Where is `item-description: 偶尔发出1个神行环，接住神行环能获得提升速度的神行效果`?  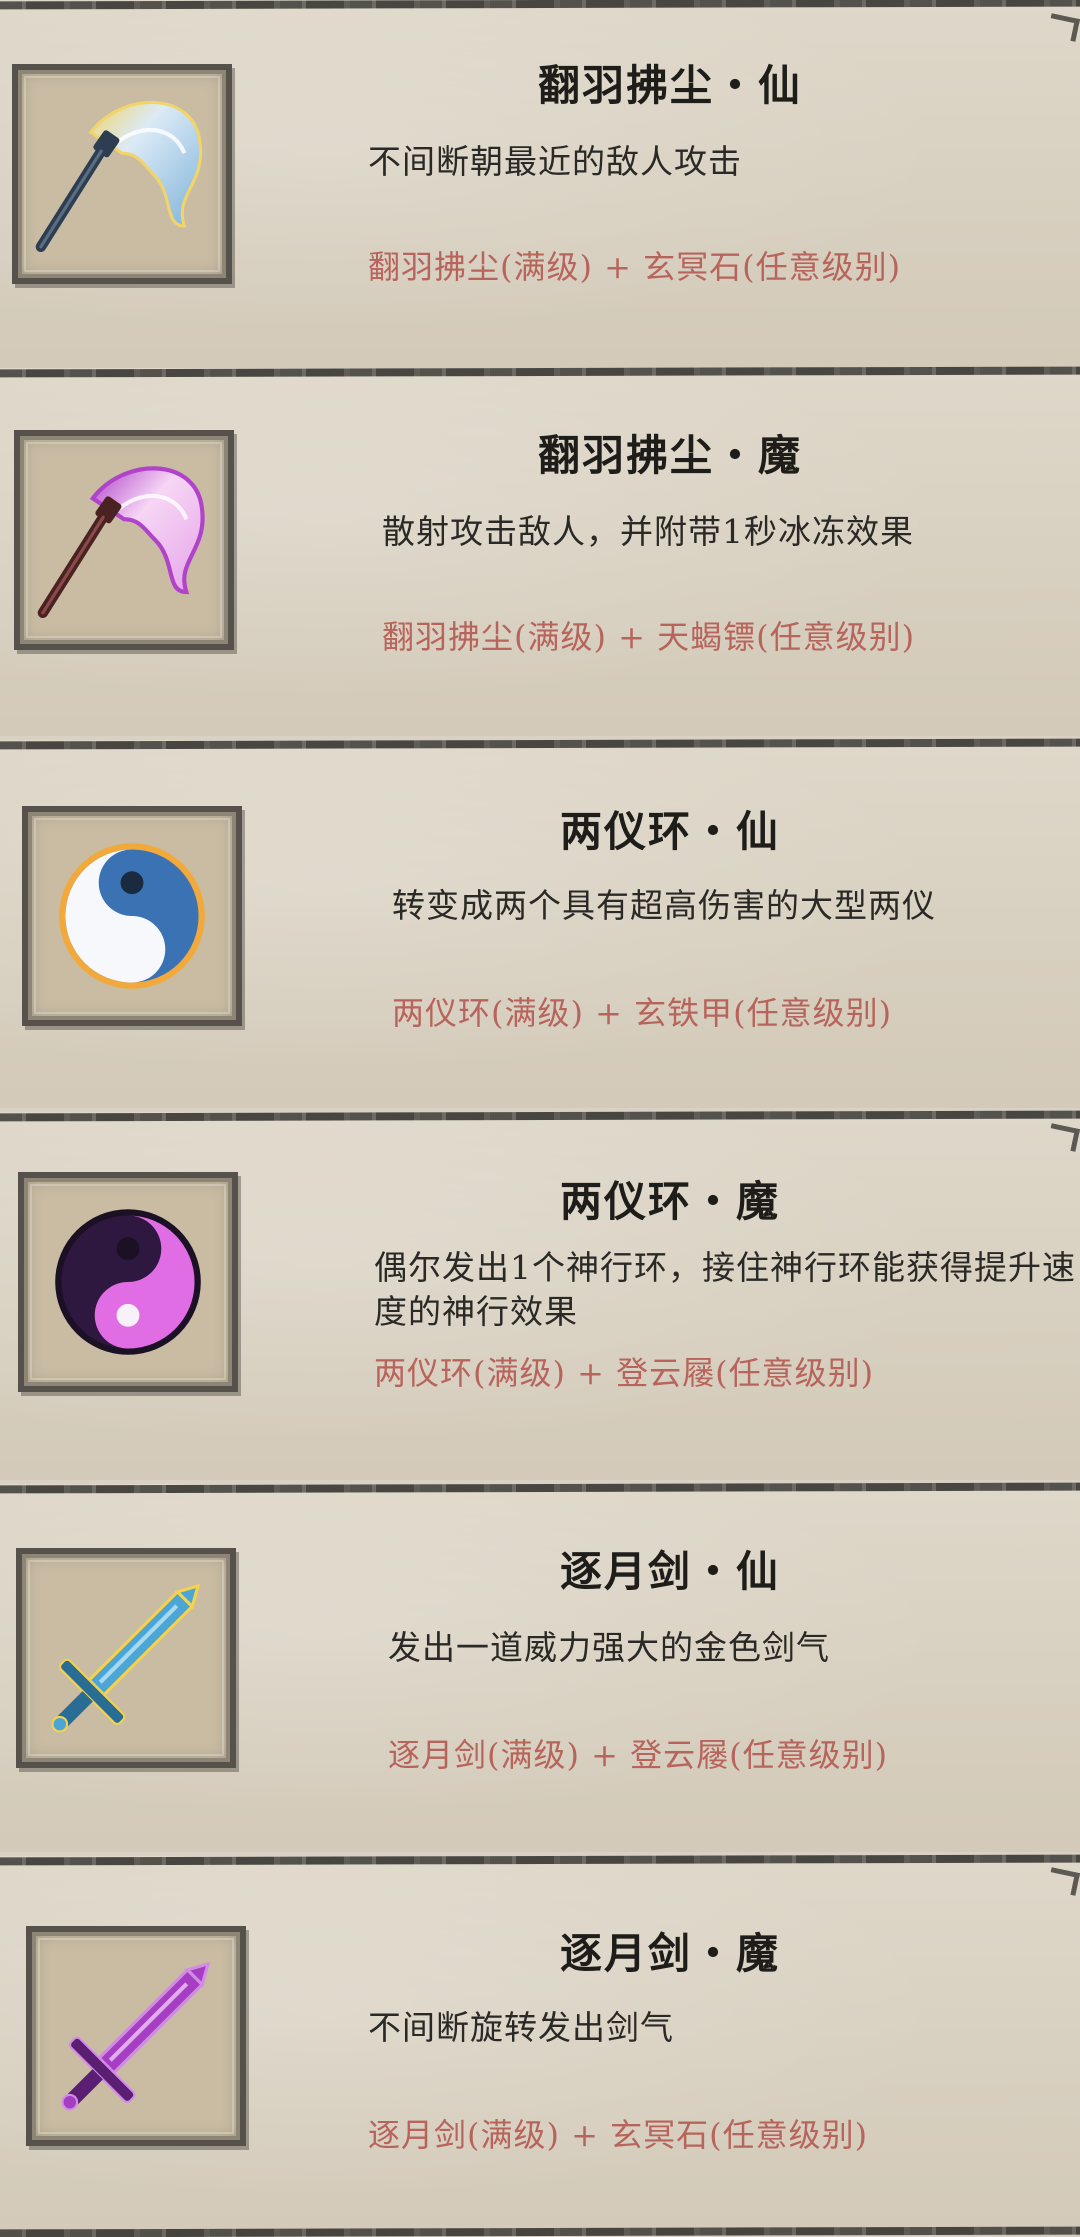
item-description: 偶尔发出1个神行环，接住神行环能获得提升速度的神行效果 is located at coordinates (725, 1289).